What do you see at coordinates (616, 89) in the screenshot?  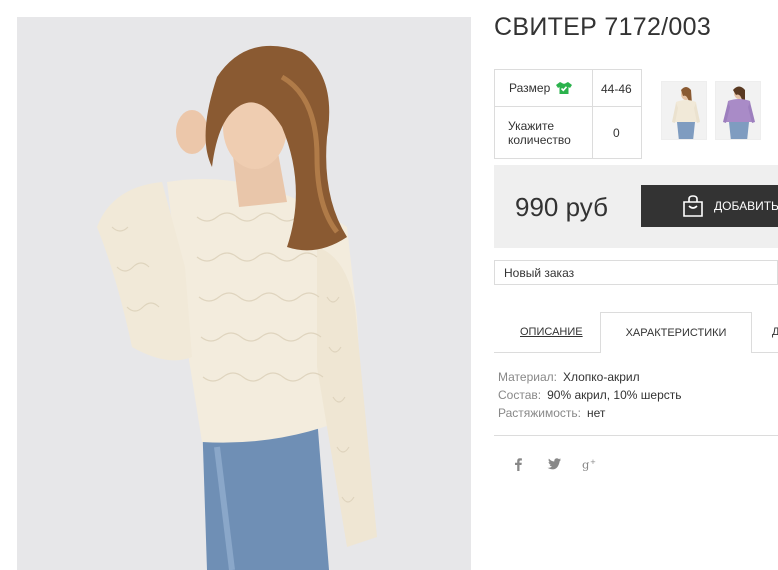 I see `size-value: 44-46` at bounding box center [616, 89].